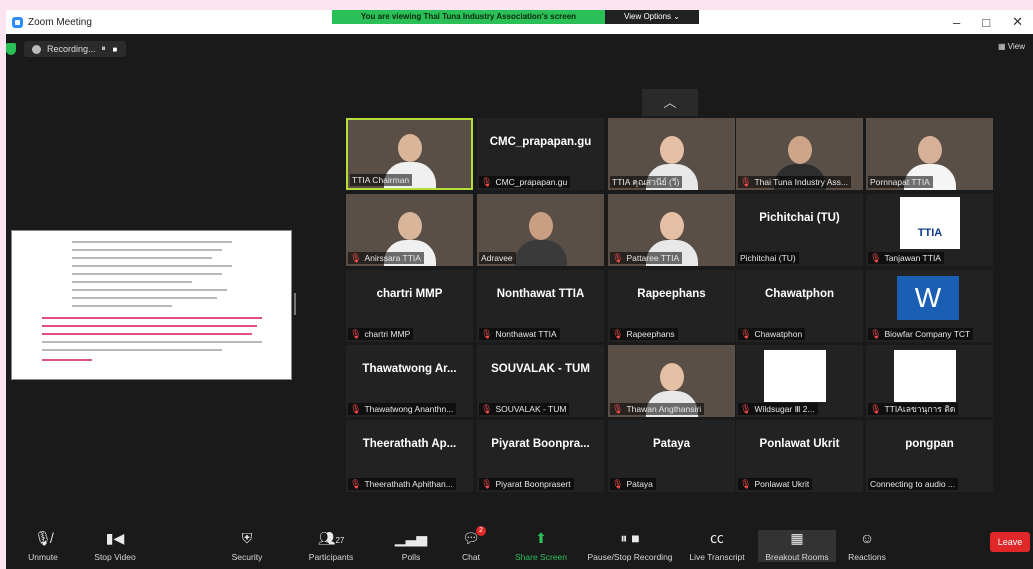  I want to click on participant-name: Chawatphon, so click(778, 334).